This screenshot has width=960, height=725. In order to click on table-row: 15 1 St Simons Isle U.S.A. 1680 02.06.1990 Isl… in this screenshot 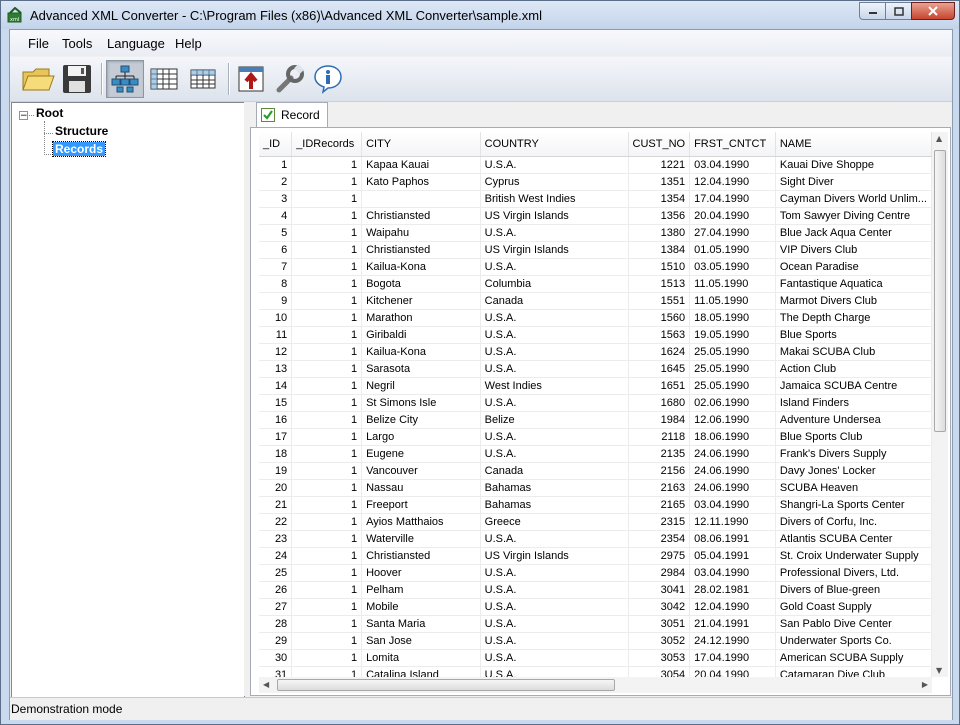, I will do `click(595, 403)`.